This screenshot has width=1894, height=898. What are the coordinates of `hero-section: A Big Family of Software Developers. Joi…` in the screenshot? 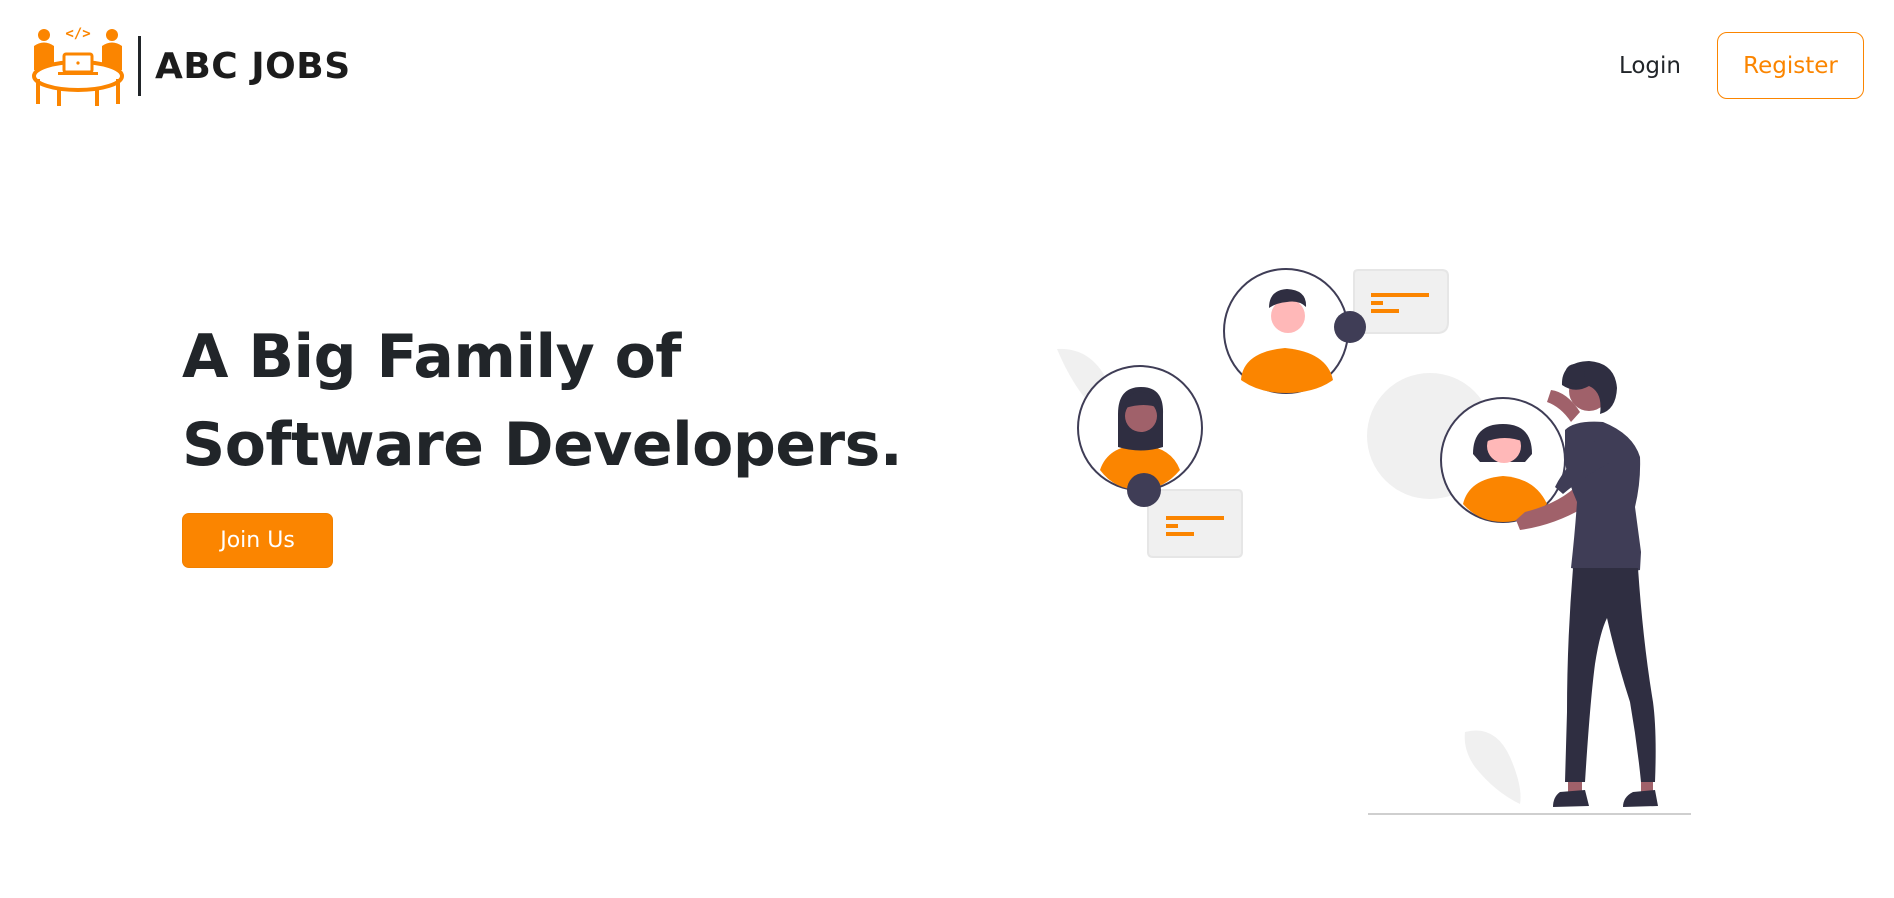 It's located at (582, 440).